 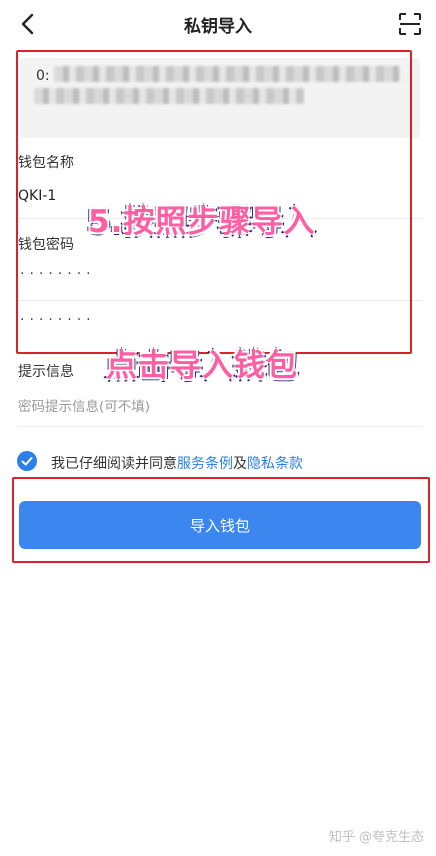 What do you see at coordinates (46, 372) in the screenshot?
I see `hint-label: 提示信息` at bounding box center [46, 372].